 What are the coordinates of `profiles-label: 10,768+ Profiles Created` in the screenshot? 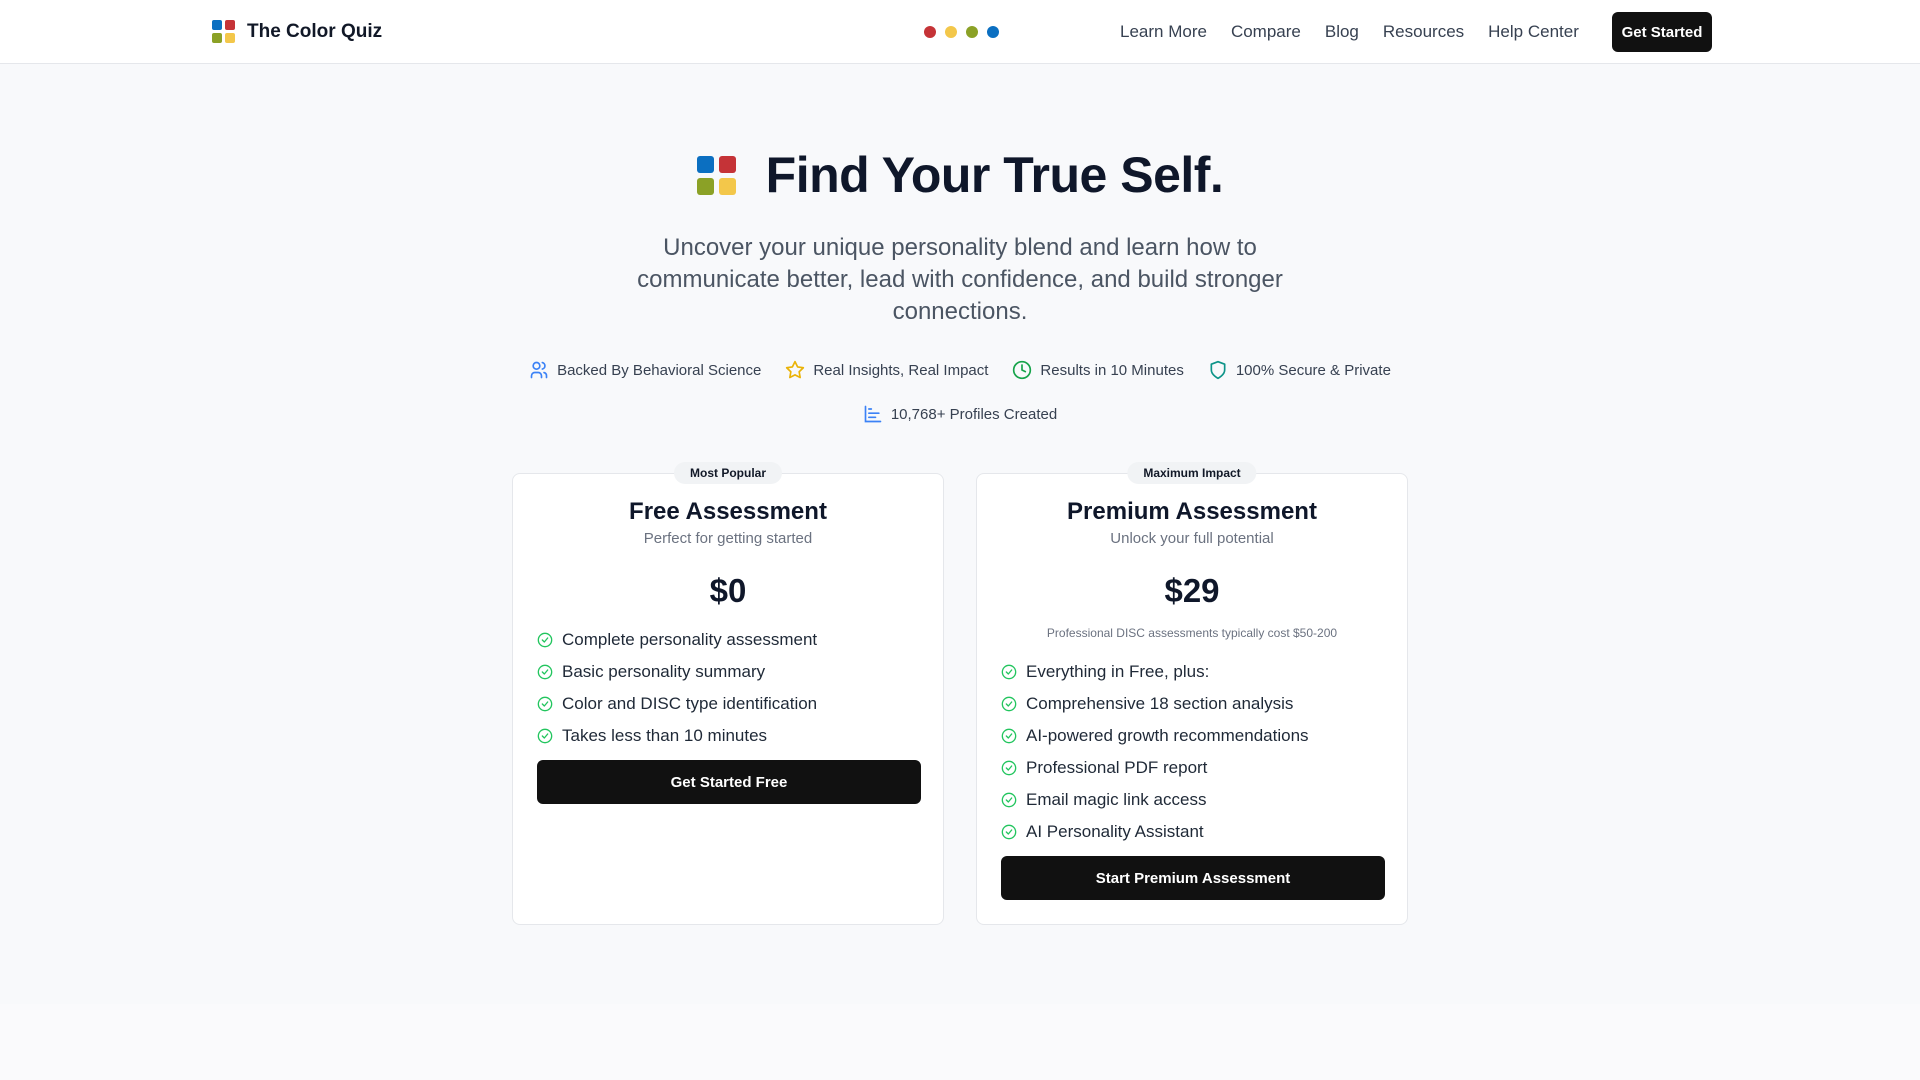 It's located at (974, 414).